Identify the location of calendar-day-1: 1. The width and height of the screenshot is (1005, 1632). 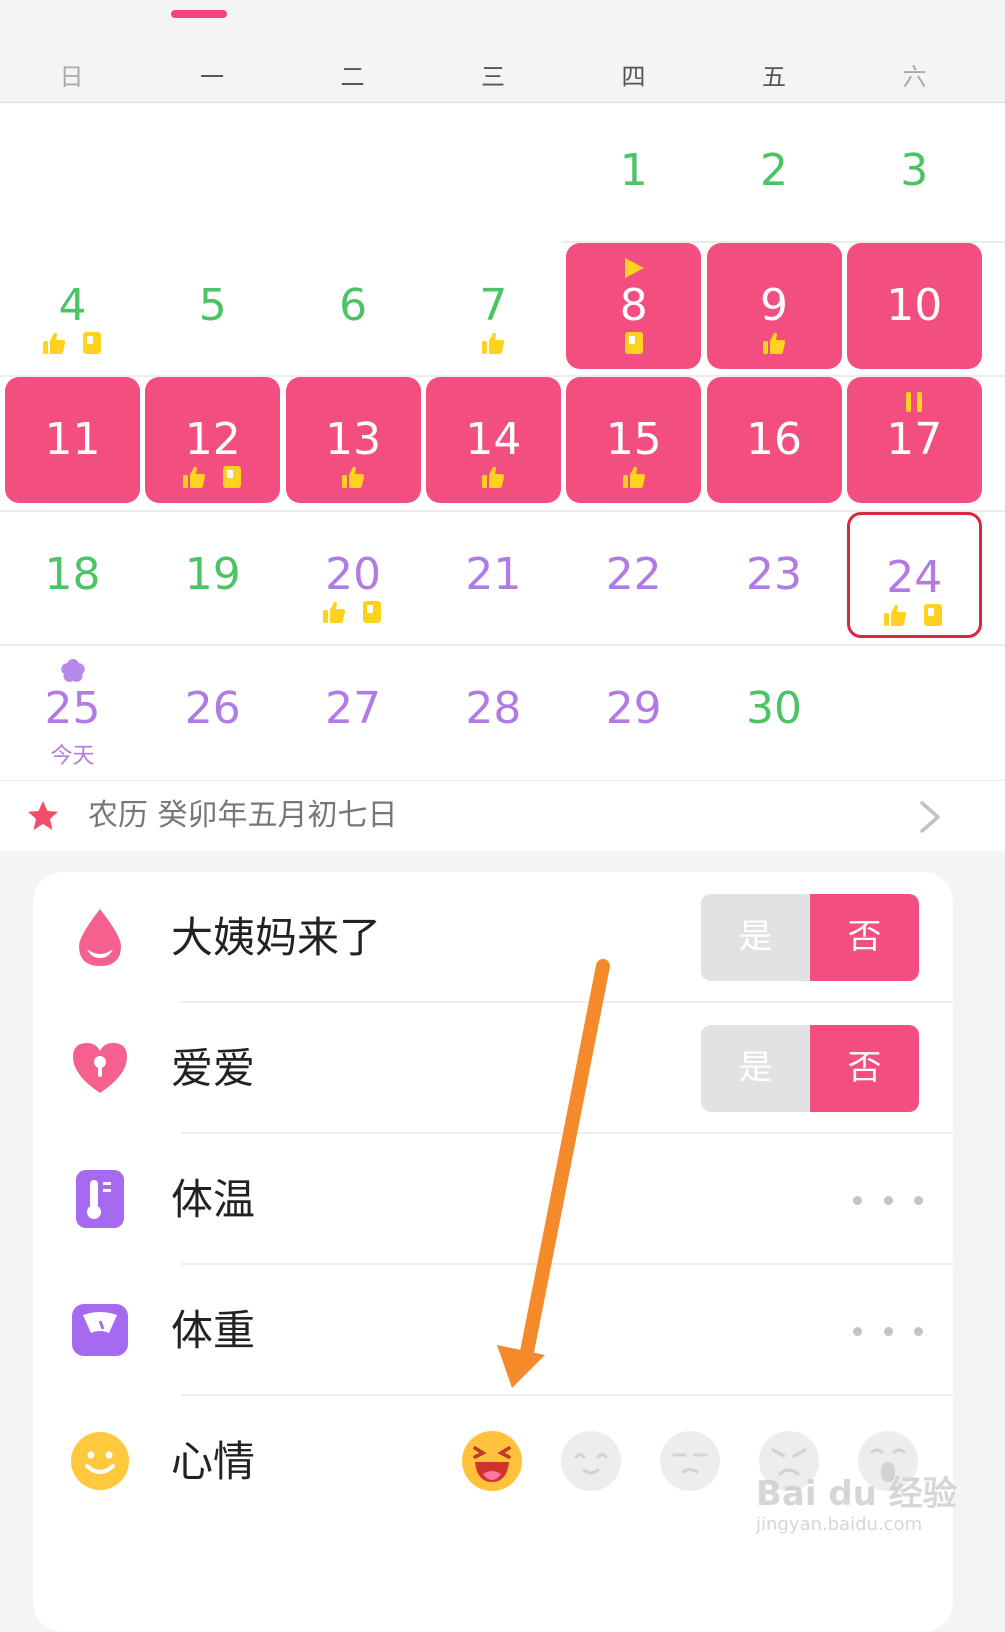
(633, 171).